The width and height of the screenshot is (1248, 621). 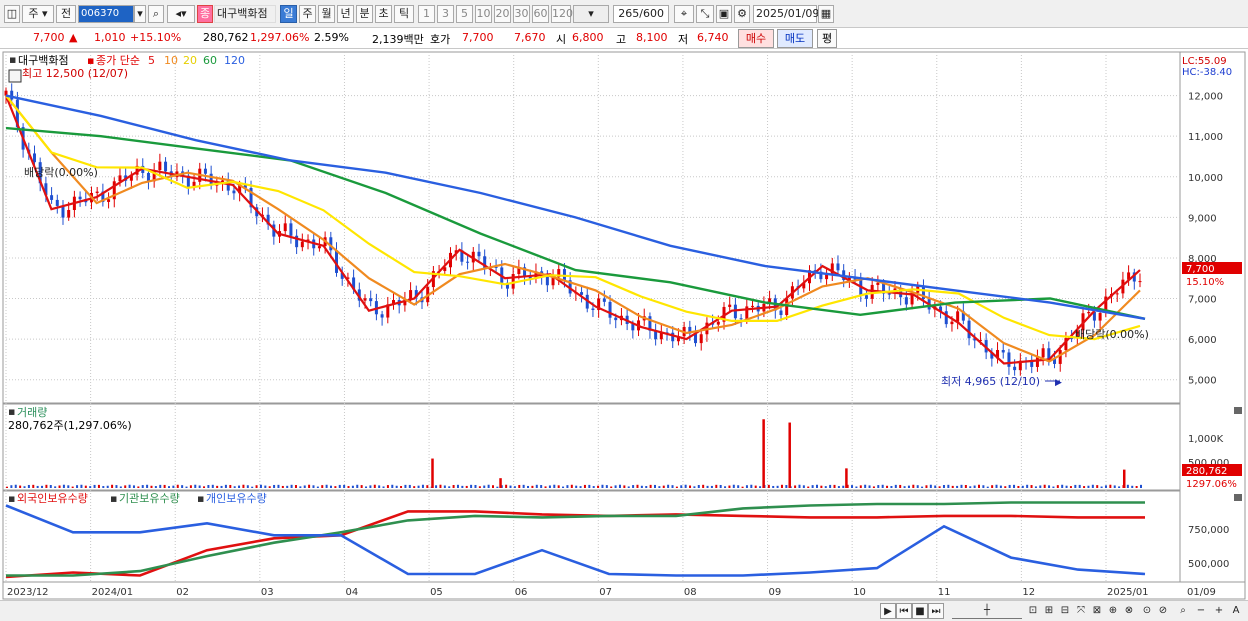 I want to click on interval-dropdown: ▾, so click(x=591, y=14).